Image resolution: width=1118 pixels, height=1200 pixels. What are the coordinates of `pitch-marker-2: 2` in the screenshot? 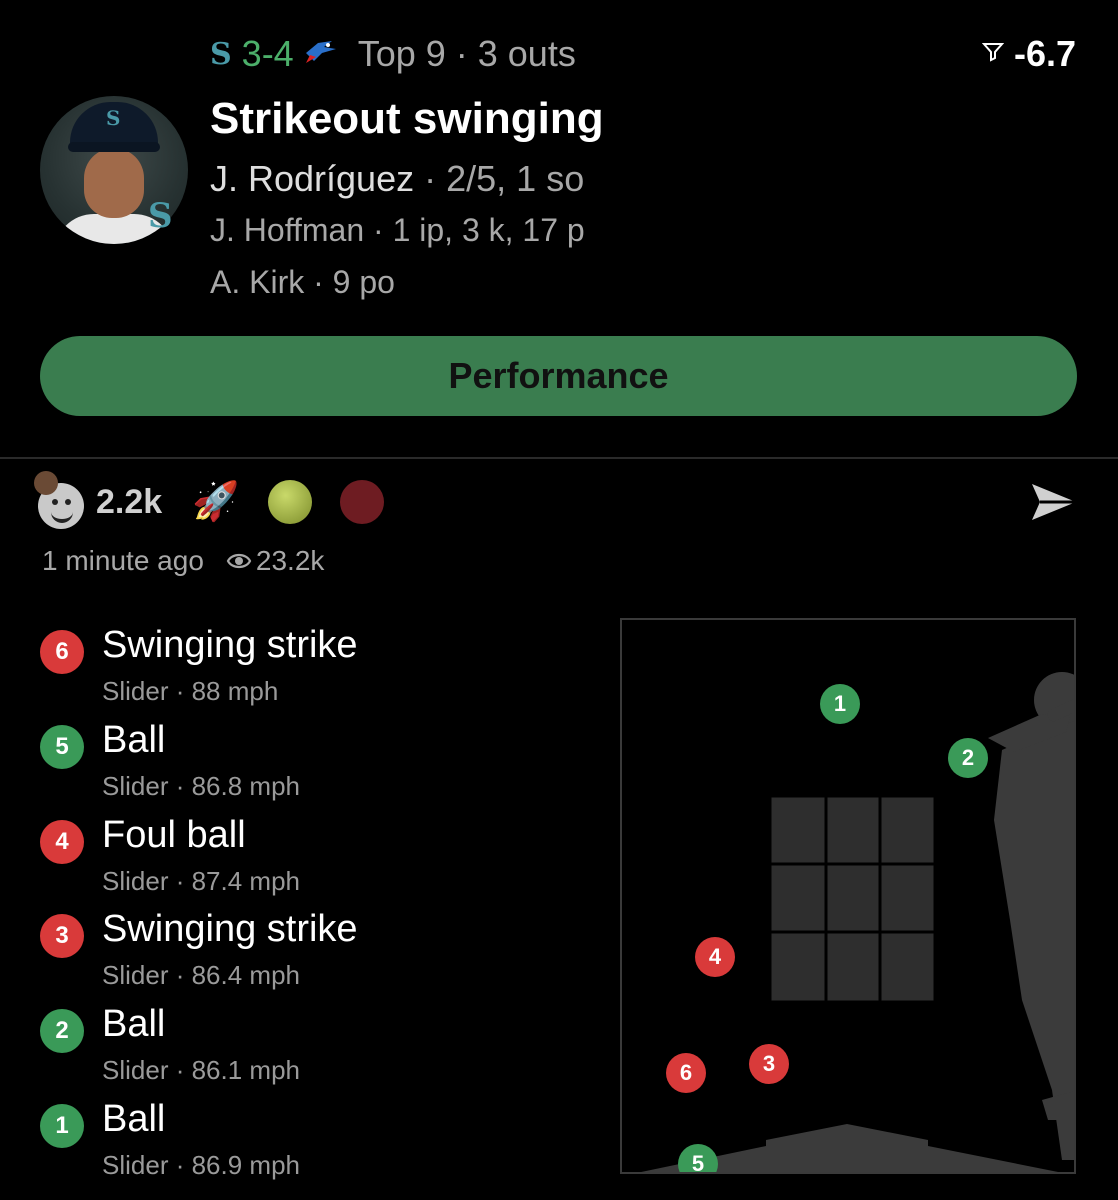 It's located at (968, 758).